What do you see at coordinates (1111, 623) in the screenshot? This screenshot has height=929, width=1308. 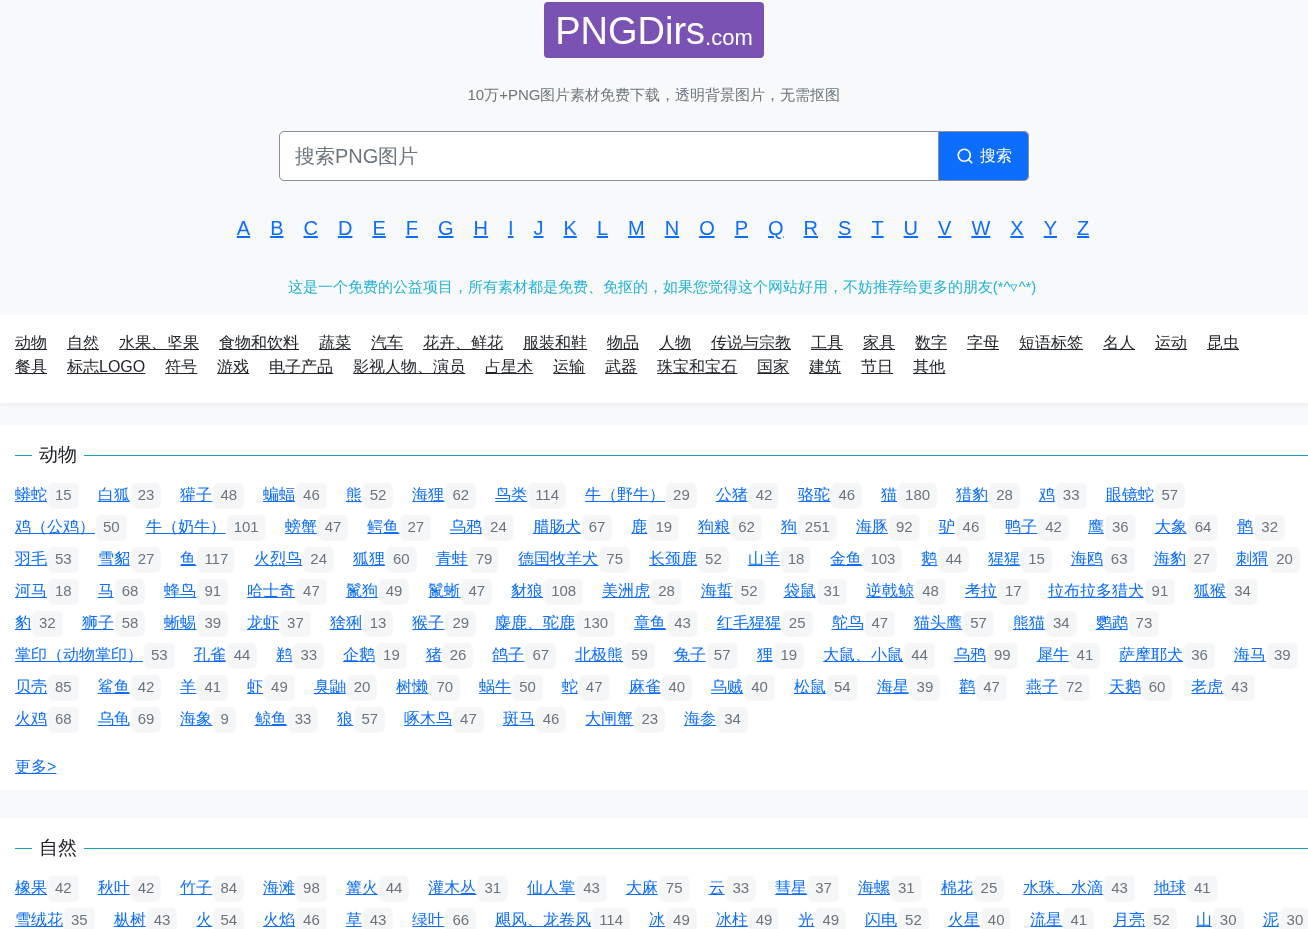 I see `tag-link: 鹦鹉` at bounding box center [1111, 623].